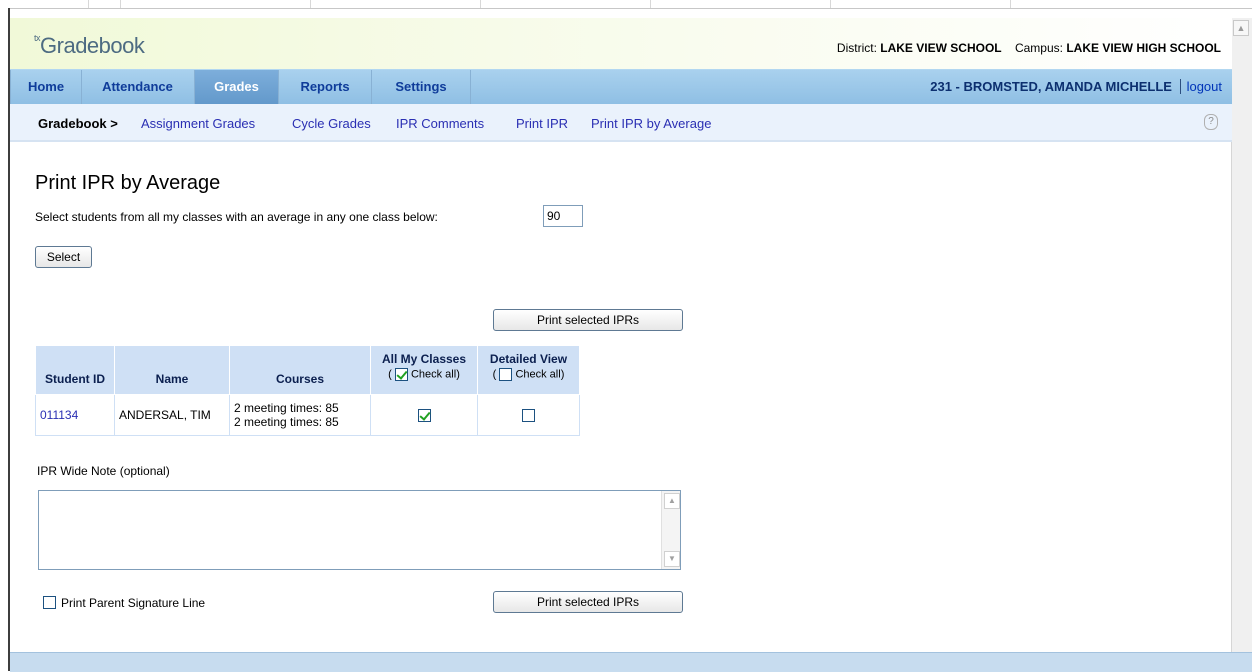  Describe the element at coordinates (672, 559) in the screenshot. I see `note-scroll-down-icon: ▼` at that location.